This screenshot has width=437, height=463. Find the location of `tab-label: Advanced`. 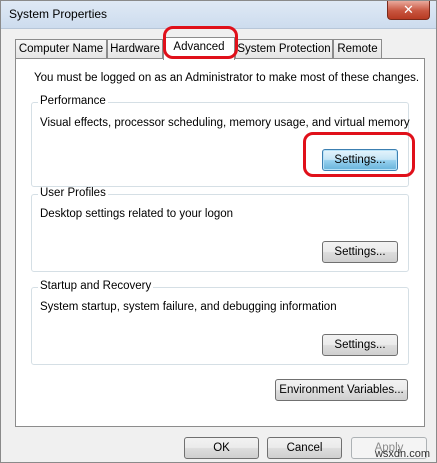

tab-label: Advanced is located at coordinates (199, 47).